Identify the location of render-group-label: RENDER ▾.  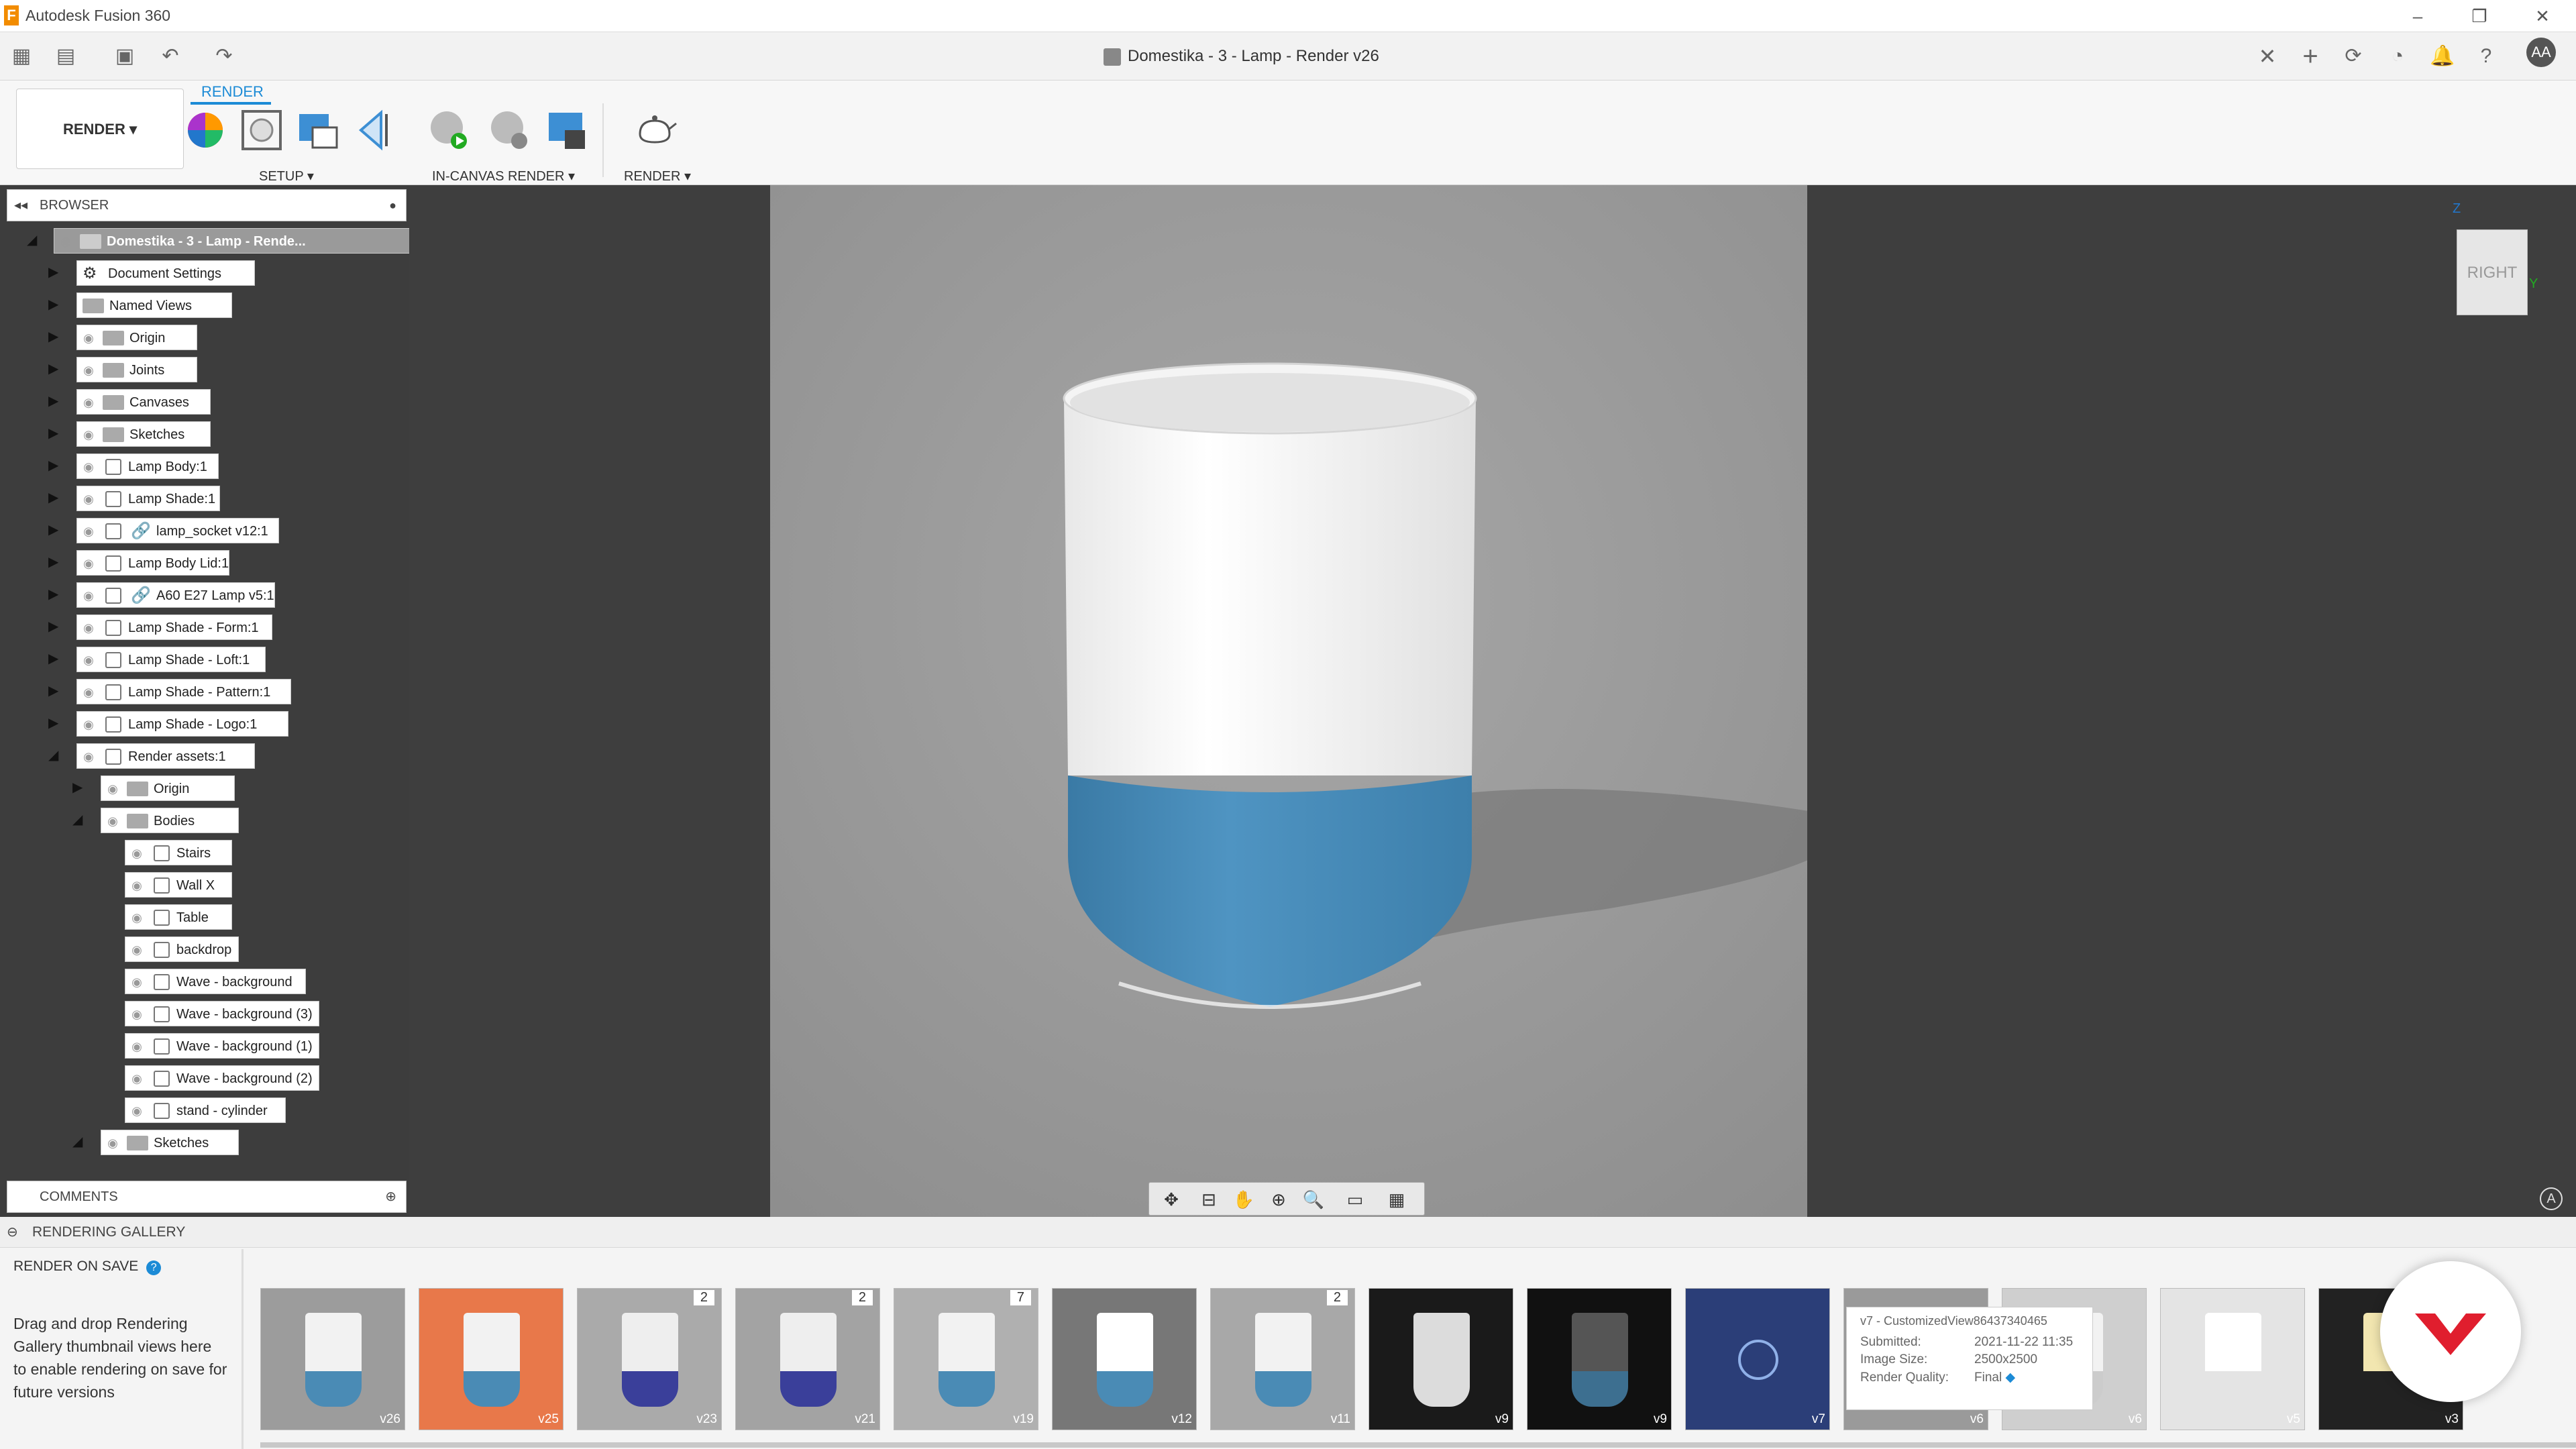
(657, 176).